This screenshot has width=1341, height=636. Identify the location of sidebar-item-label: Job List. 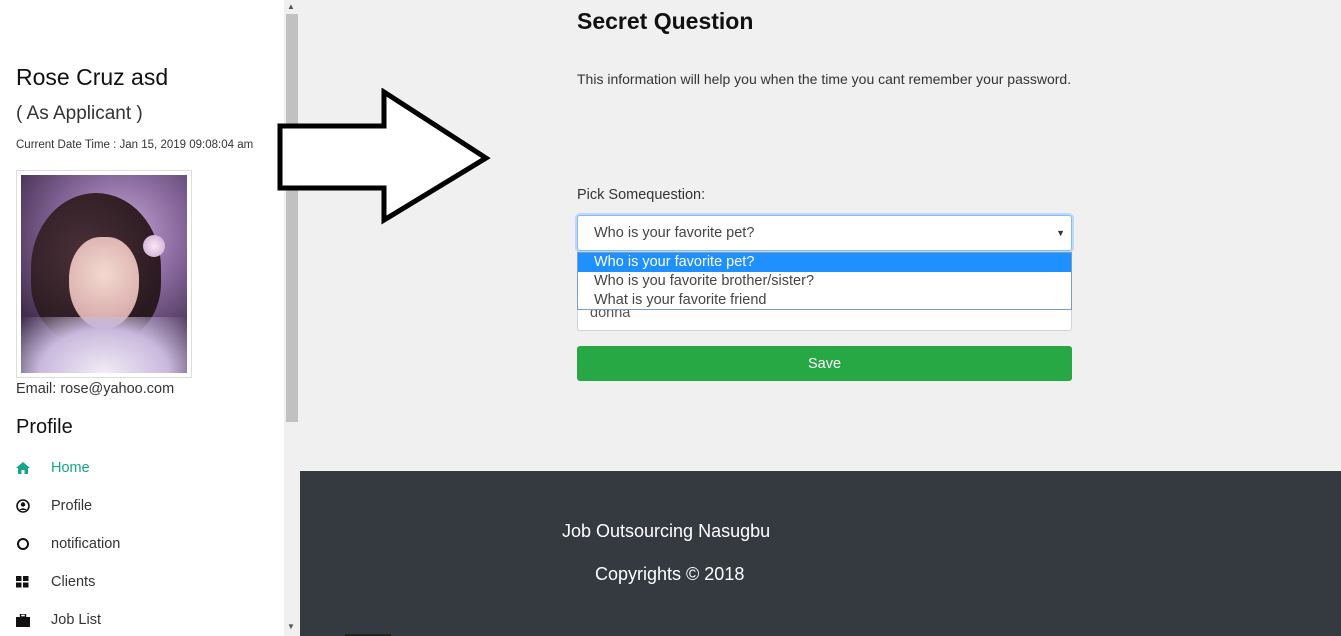
(76, 620).